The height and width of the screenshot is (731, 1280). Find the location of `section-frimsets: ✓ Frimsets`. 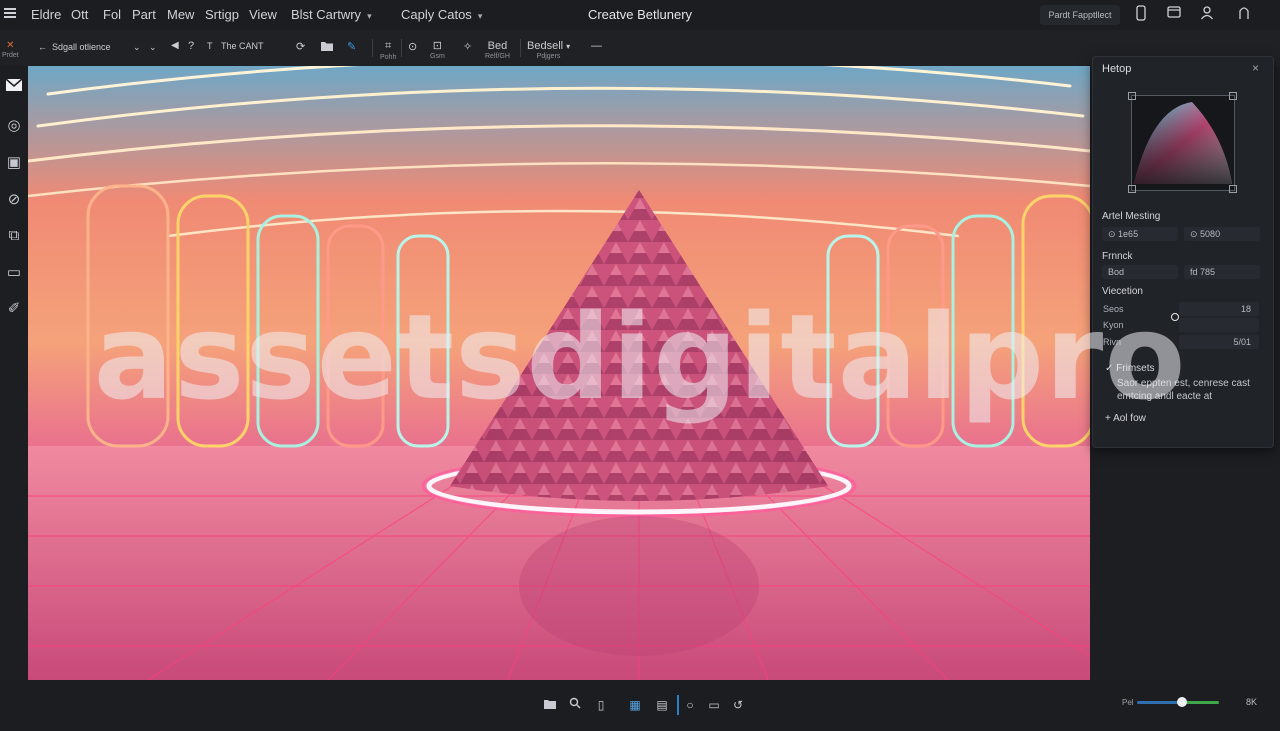

section-frimsets: ✓ Frimsets is located at coordinates (1130, 368).